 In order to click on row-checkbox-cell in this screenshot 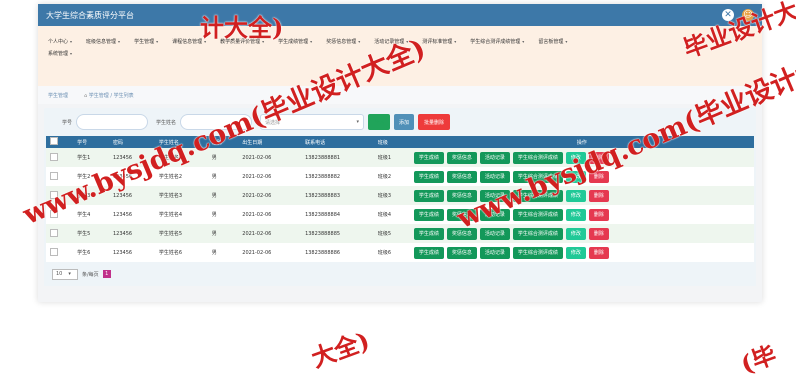, I will do `click(59, 214)`.